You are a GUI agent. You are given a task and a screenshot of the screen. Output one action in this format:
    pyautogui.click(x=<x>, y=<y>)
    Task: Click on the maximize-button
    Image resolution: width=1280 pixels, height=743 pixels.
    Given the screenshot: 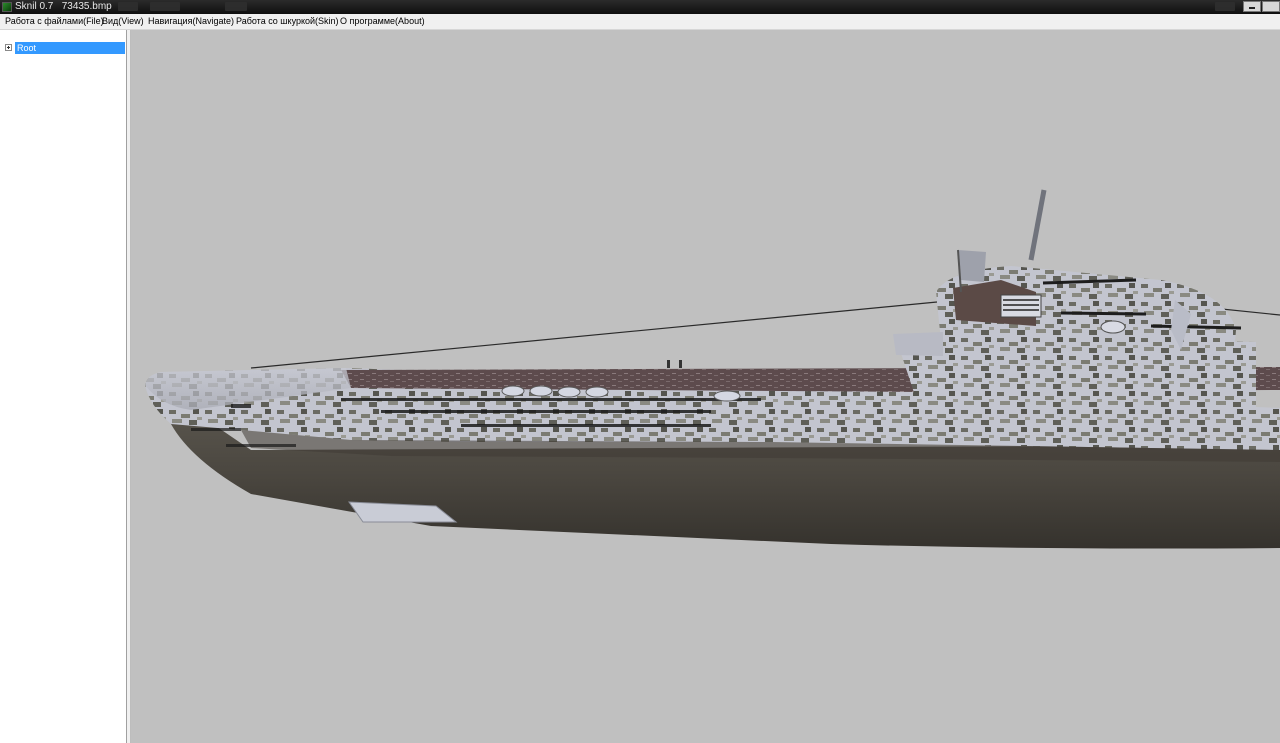 What is the action you would take?
    pyautogui.click(x=1271, y=6)
    